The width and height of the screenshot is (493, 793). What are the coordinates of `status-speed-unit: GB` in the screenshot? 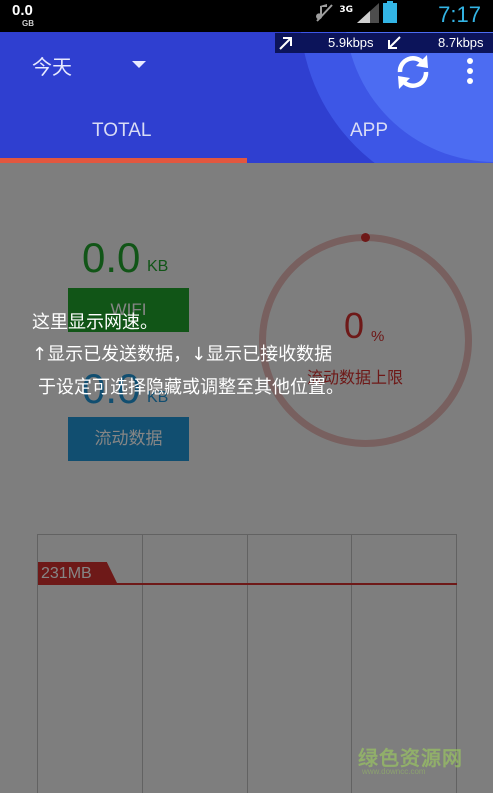 It's located at (28, 23).